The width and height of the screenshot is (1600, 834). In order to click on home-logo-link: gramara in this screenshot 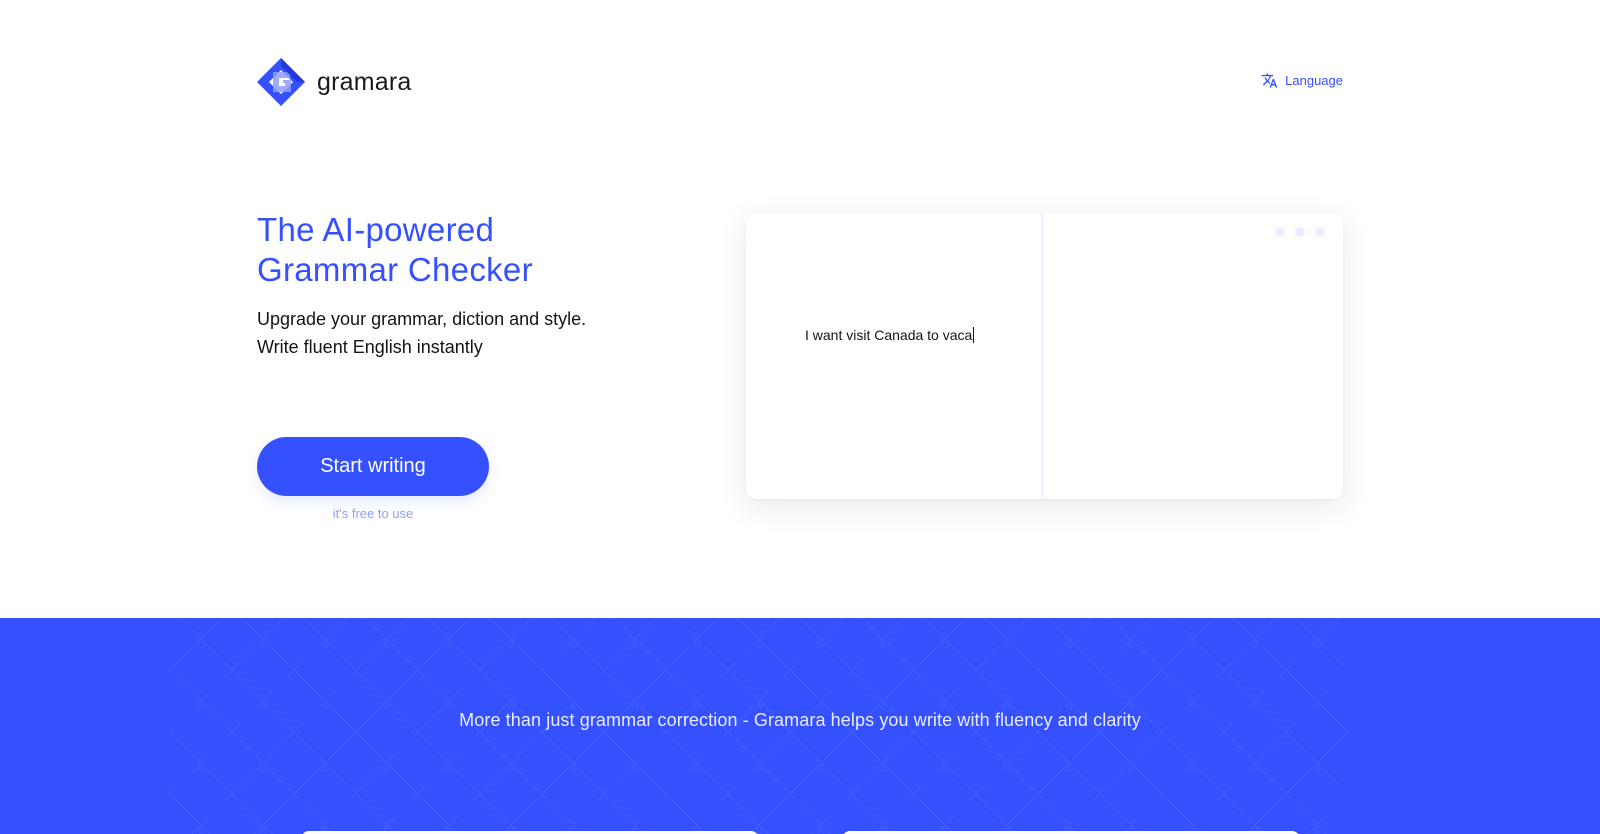, I will do `click(334, 82)`.